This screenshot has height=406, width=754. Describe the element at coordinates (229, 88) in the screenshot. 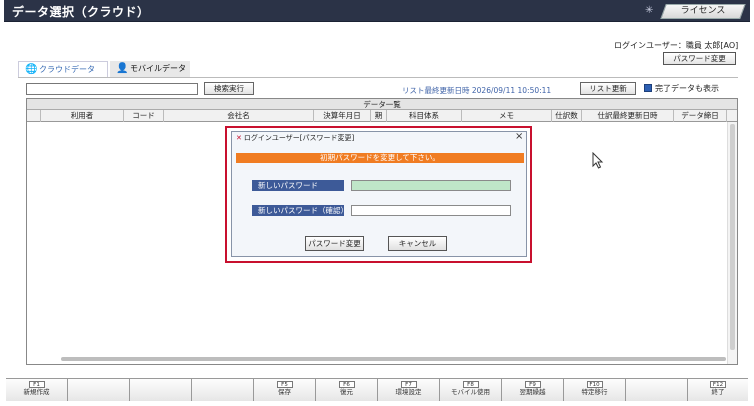

I see `search-button: 検索実行` at that location.